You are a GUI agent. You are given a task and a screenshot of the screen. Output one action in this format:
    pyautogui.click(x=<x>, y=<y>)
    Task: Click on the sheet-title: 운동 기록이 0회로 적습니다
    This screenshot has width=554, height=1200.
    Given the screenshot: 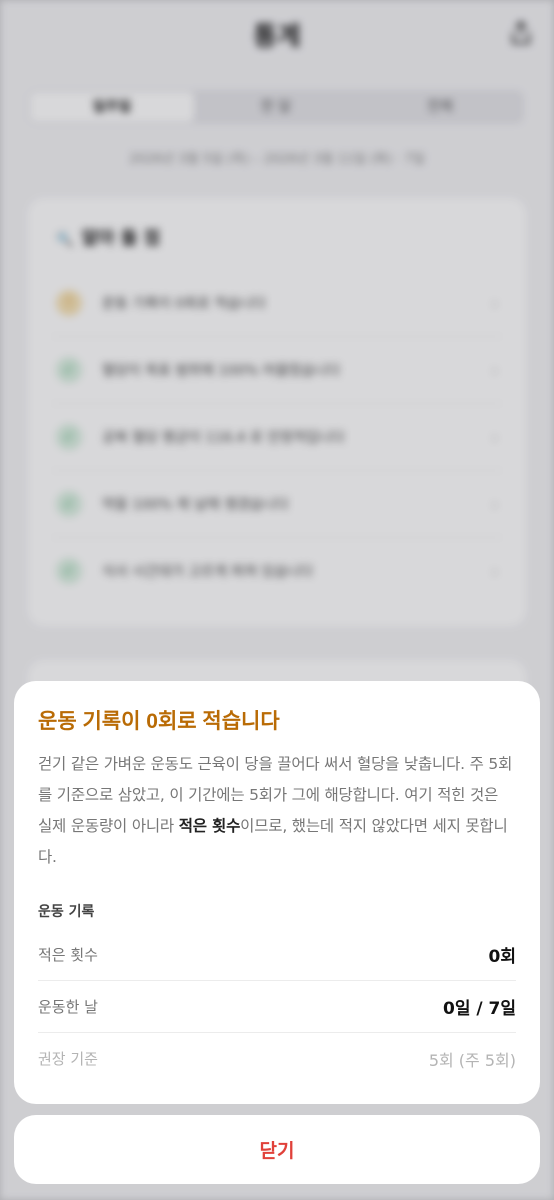 What is the action you would take?
    pyautogui.click(x=159, y=721)
    